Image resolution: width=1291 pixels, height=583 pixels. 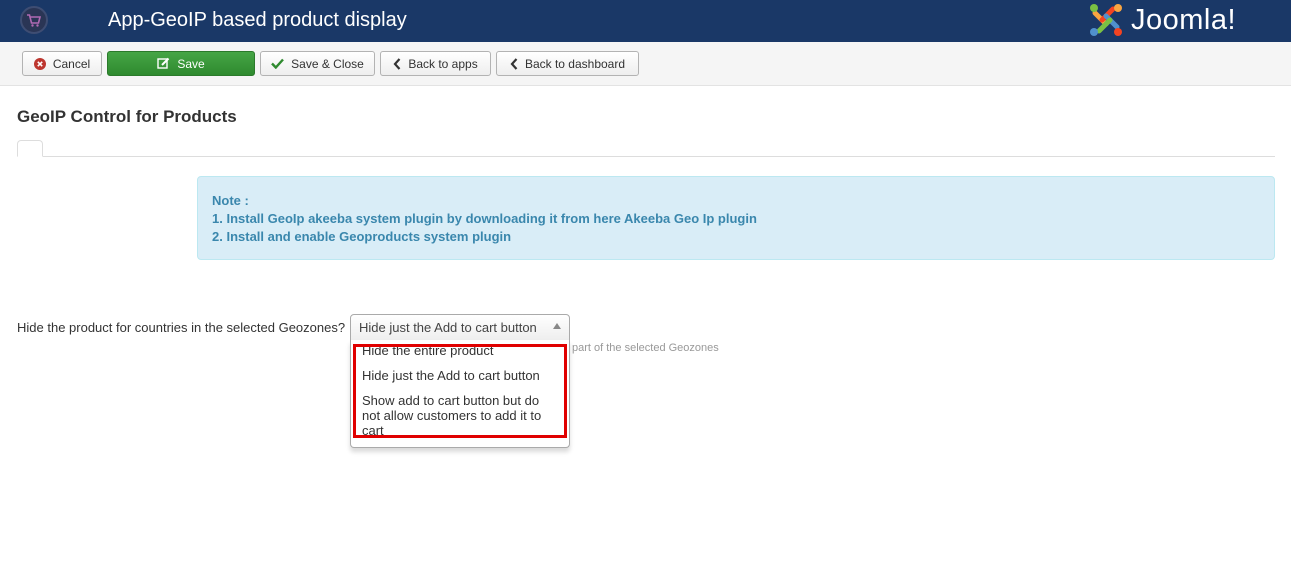 I want to click on note-heading: Note :, so click(x=230, y=200).